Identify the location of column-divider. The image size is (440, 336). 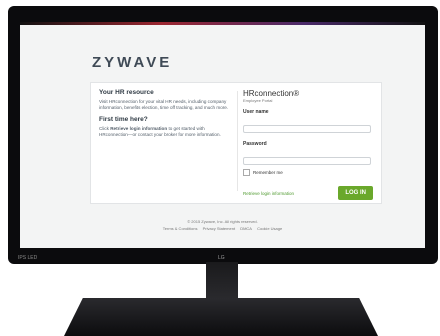
(237, 141).